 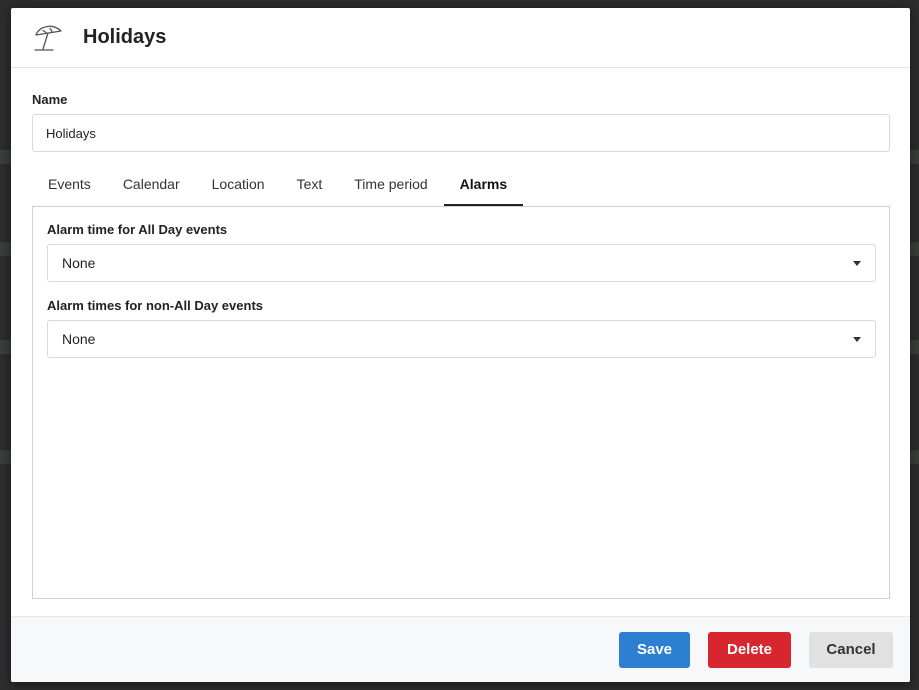 I want to click on non-all-day-alarm-select: None, so click(x=461, y=339).